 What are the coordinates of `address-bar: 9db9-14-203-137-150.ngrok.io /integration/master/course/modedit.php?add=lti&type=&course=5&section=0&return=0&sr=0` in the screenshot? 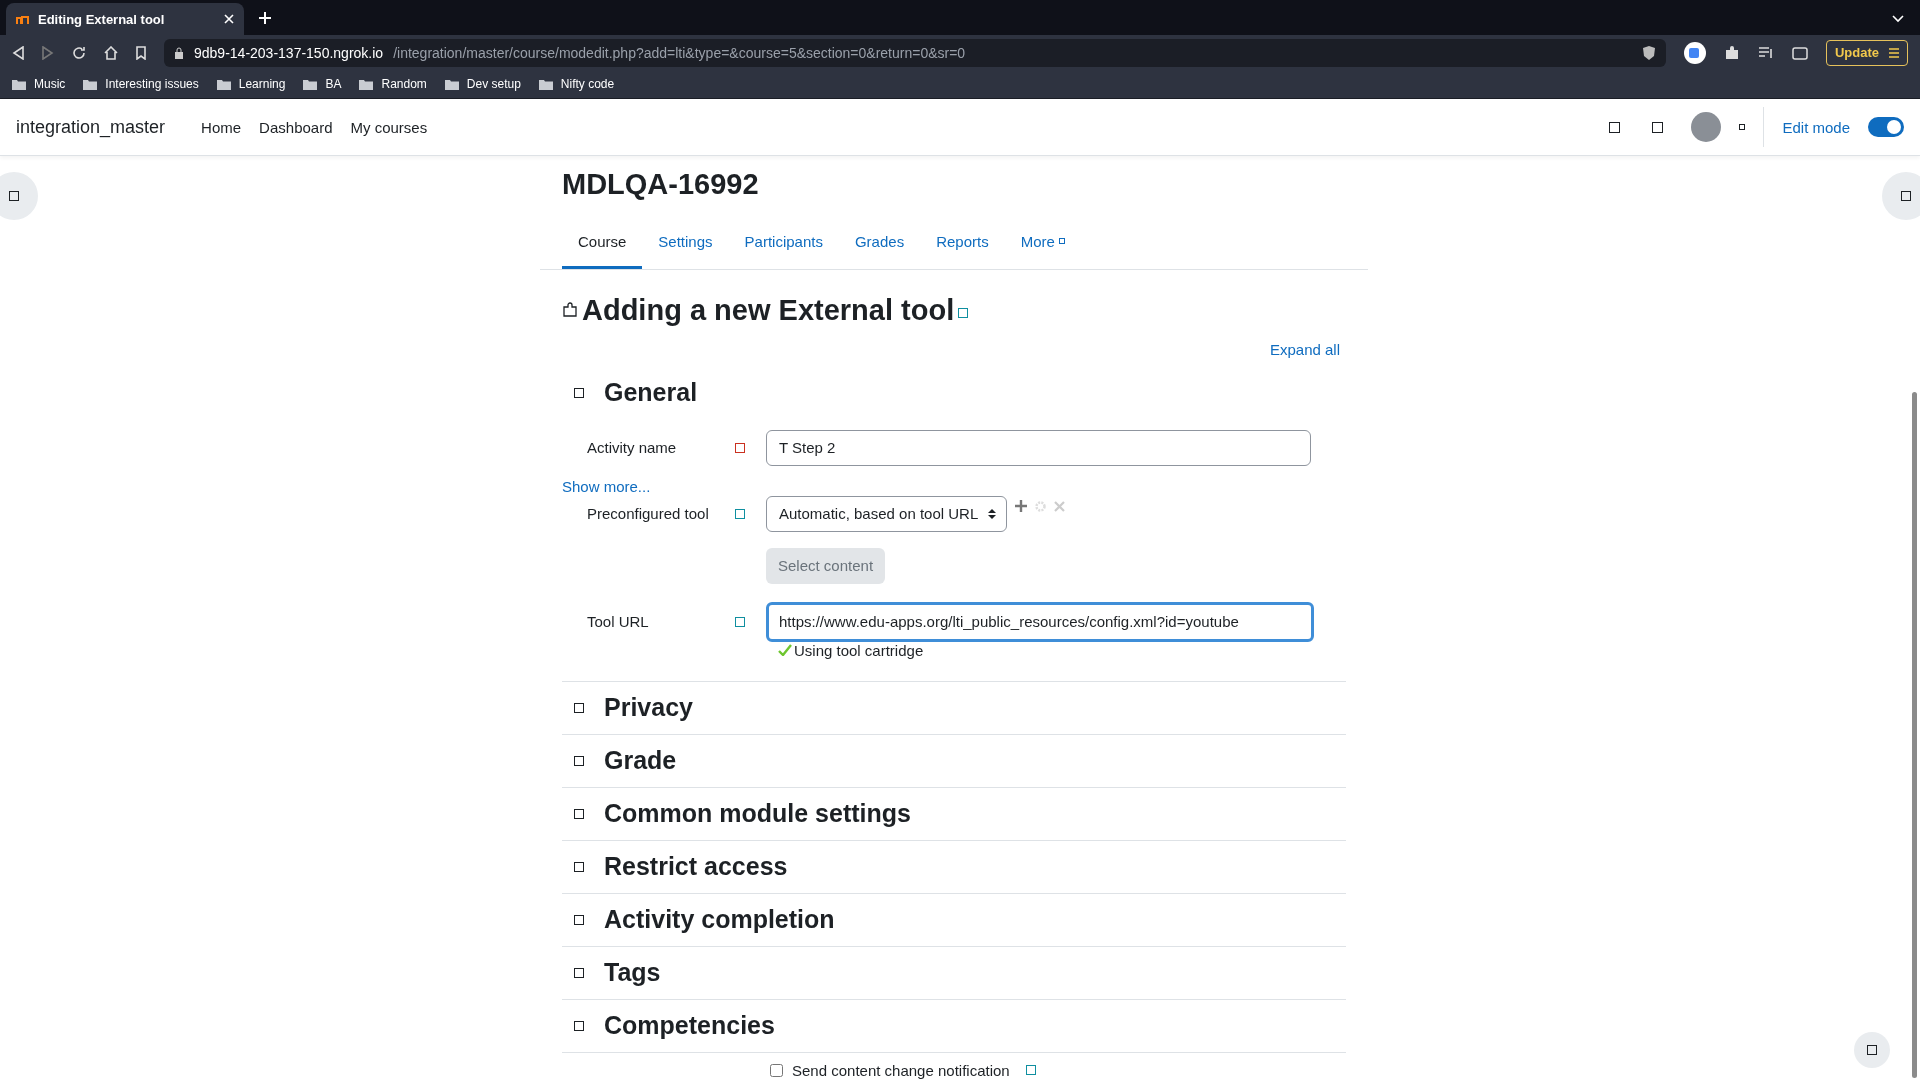 It's located at (915, 52).